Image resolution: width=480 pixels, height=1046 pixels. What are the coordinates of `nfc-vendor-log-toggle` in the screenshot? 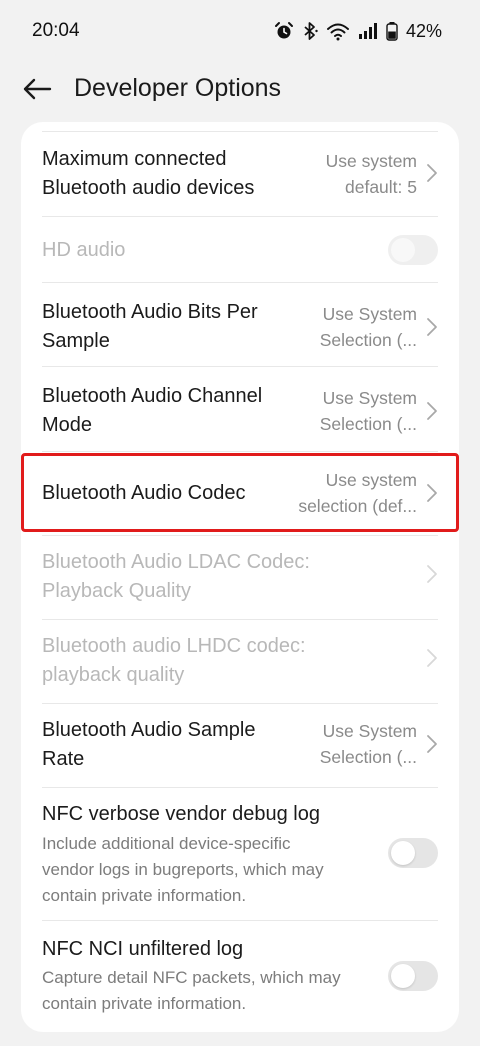 It's located at (413, 853).